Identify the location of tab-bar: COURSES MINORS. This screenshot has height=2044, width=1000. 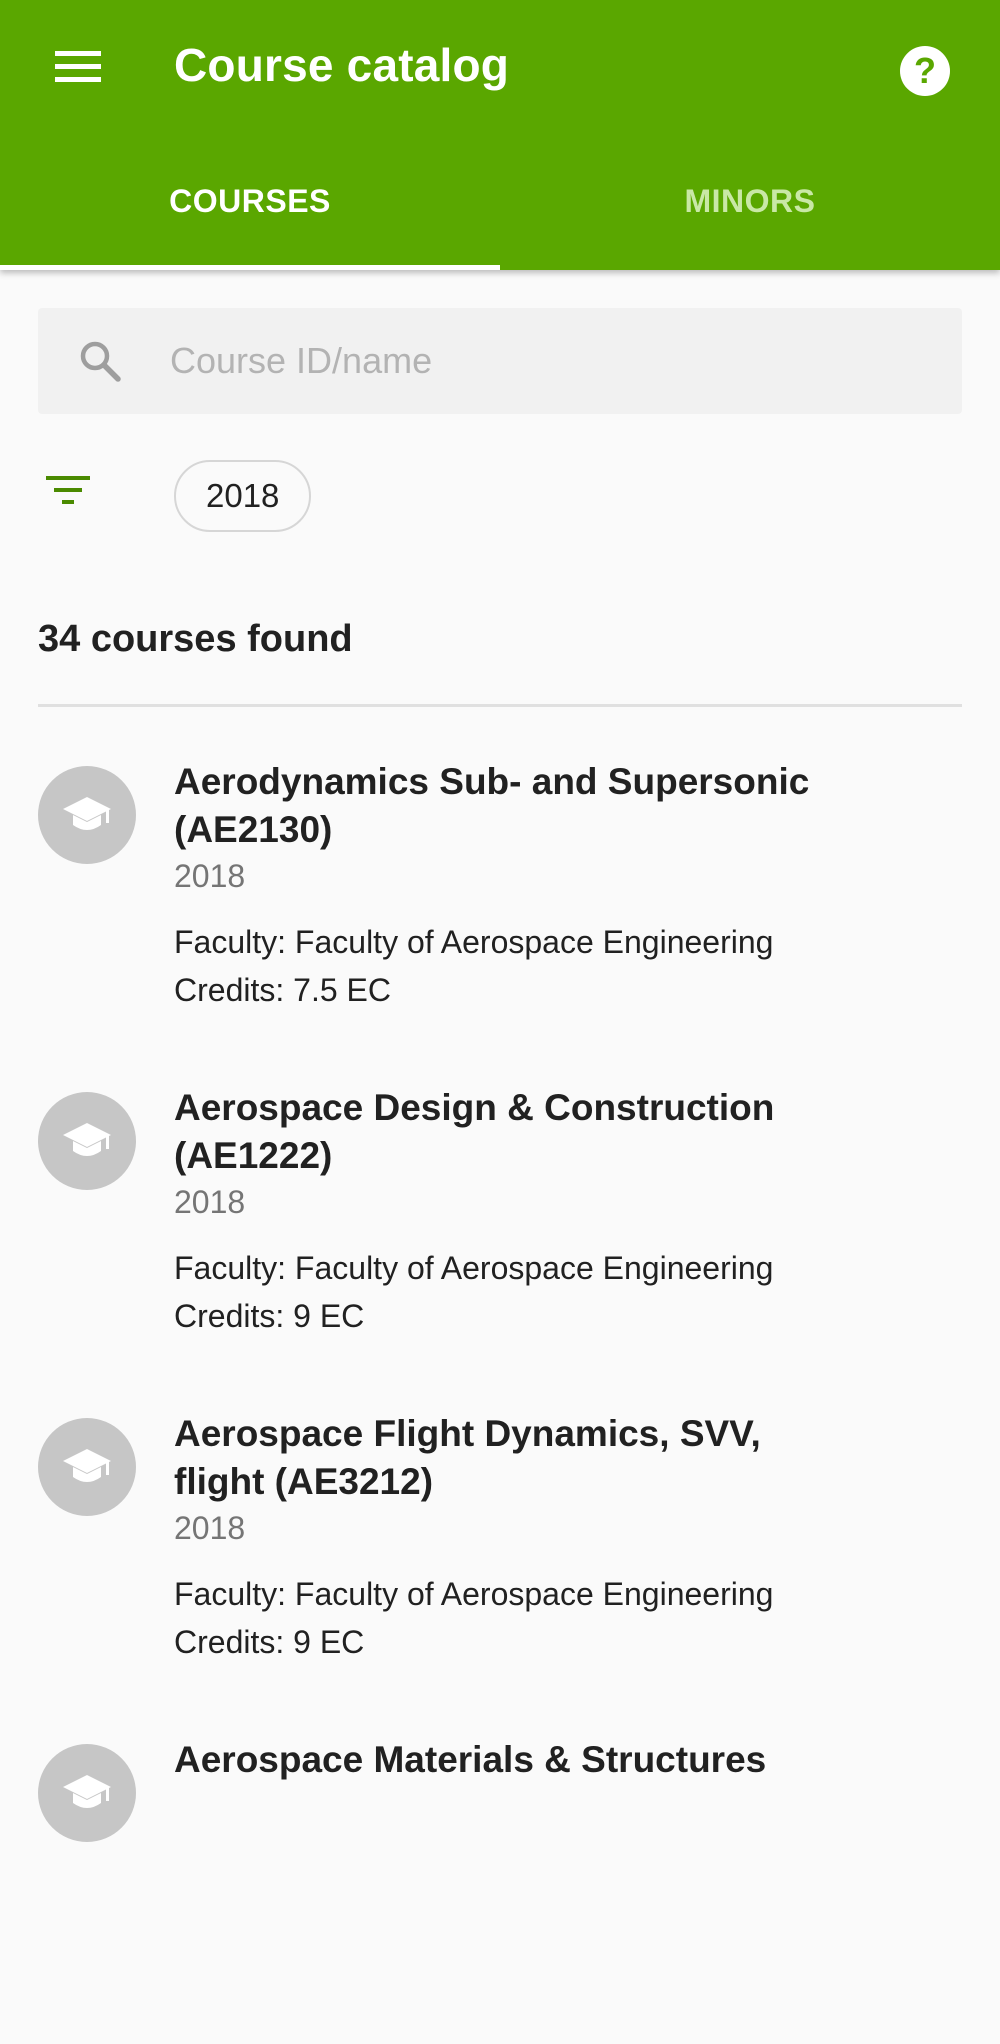
(500, 210).